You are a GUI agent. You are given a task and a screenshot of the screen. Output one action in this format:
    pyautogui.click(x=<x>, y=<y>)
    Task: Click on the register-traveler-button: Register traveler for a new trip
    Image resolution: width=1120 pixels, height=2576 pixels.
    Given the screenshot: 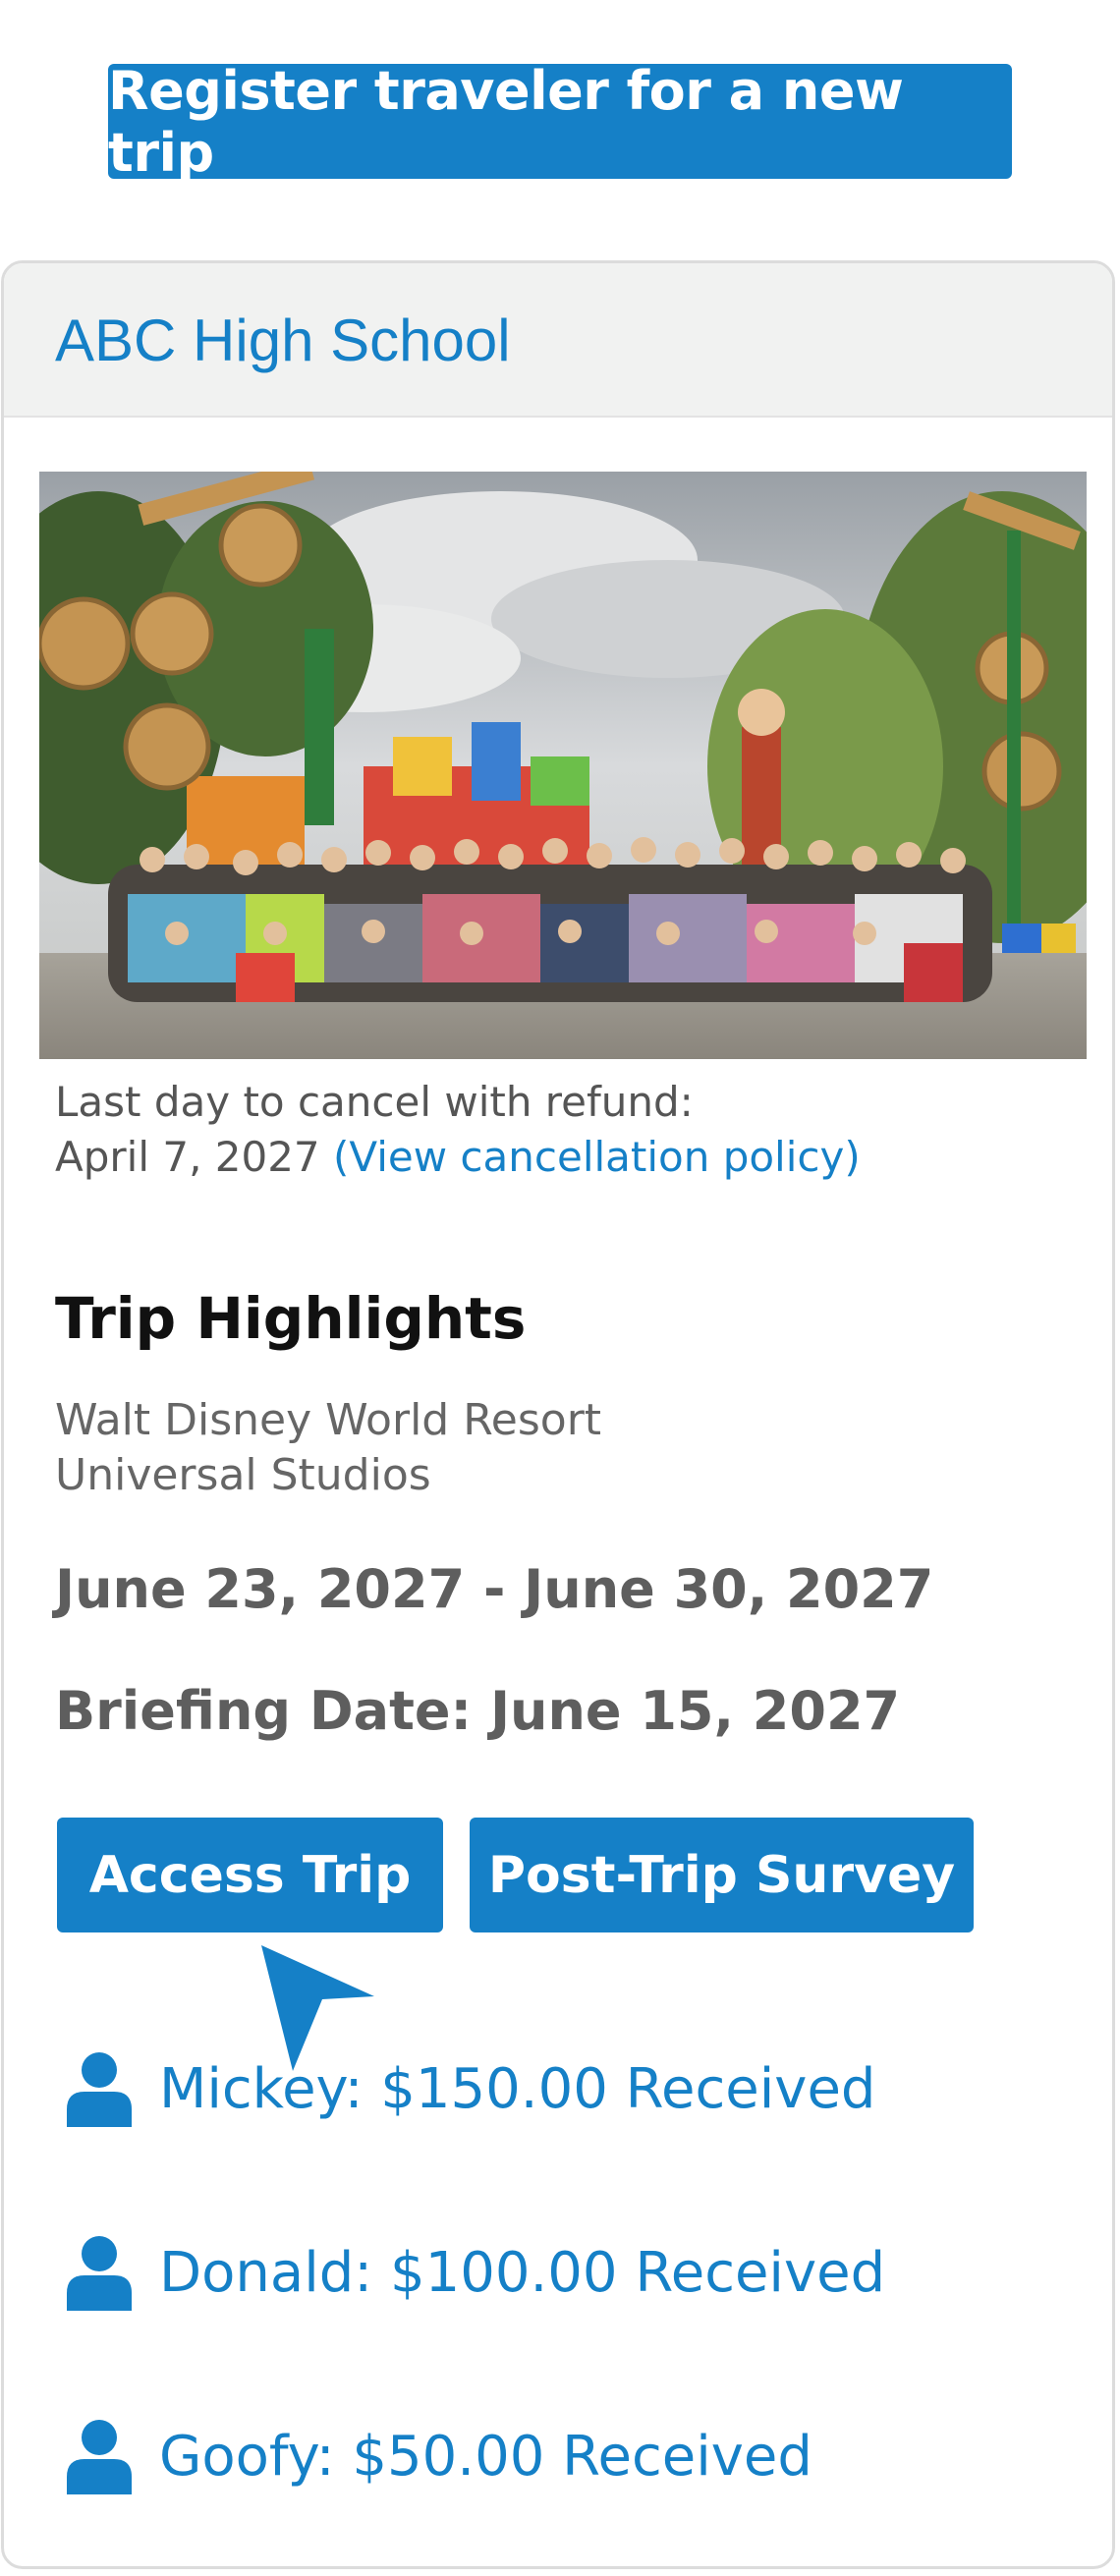 What is the action you would take?
    pyautogui.click(x=560, y=122)
    